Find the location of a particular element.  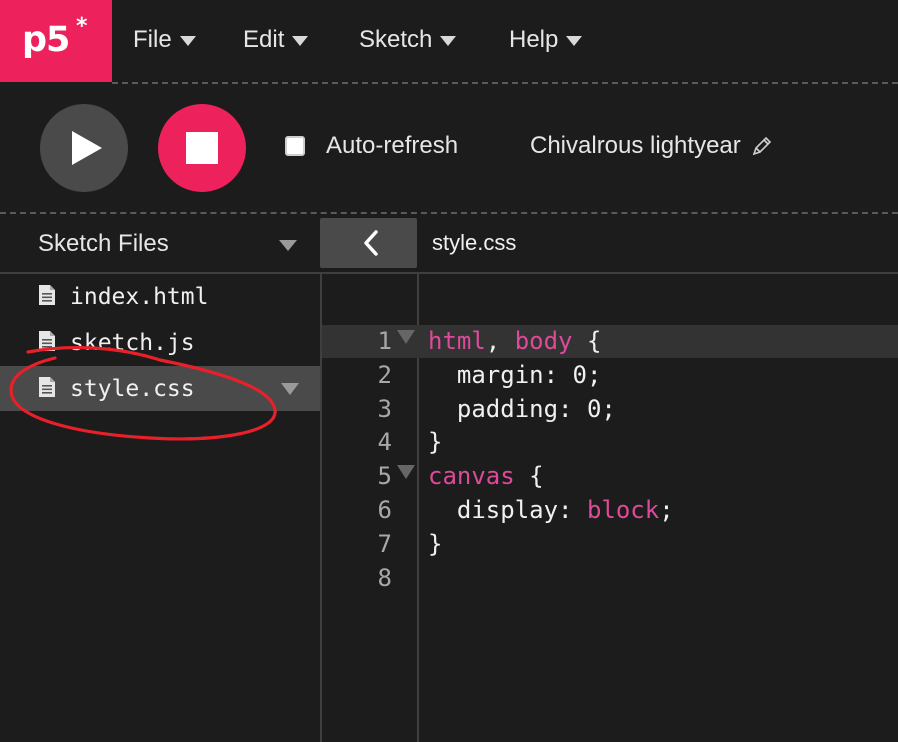

sketch-name-label: Chivalrous lightyear is located at coordinates (635, 145).